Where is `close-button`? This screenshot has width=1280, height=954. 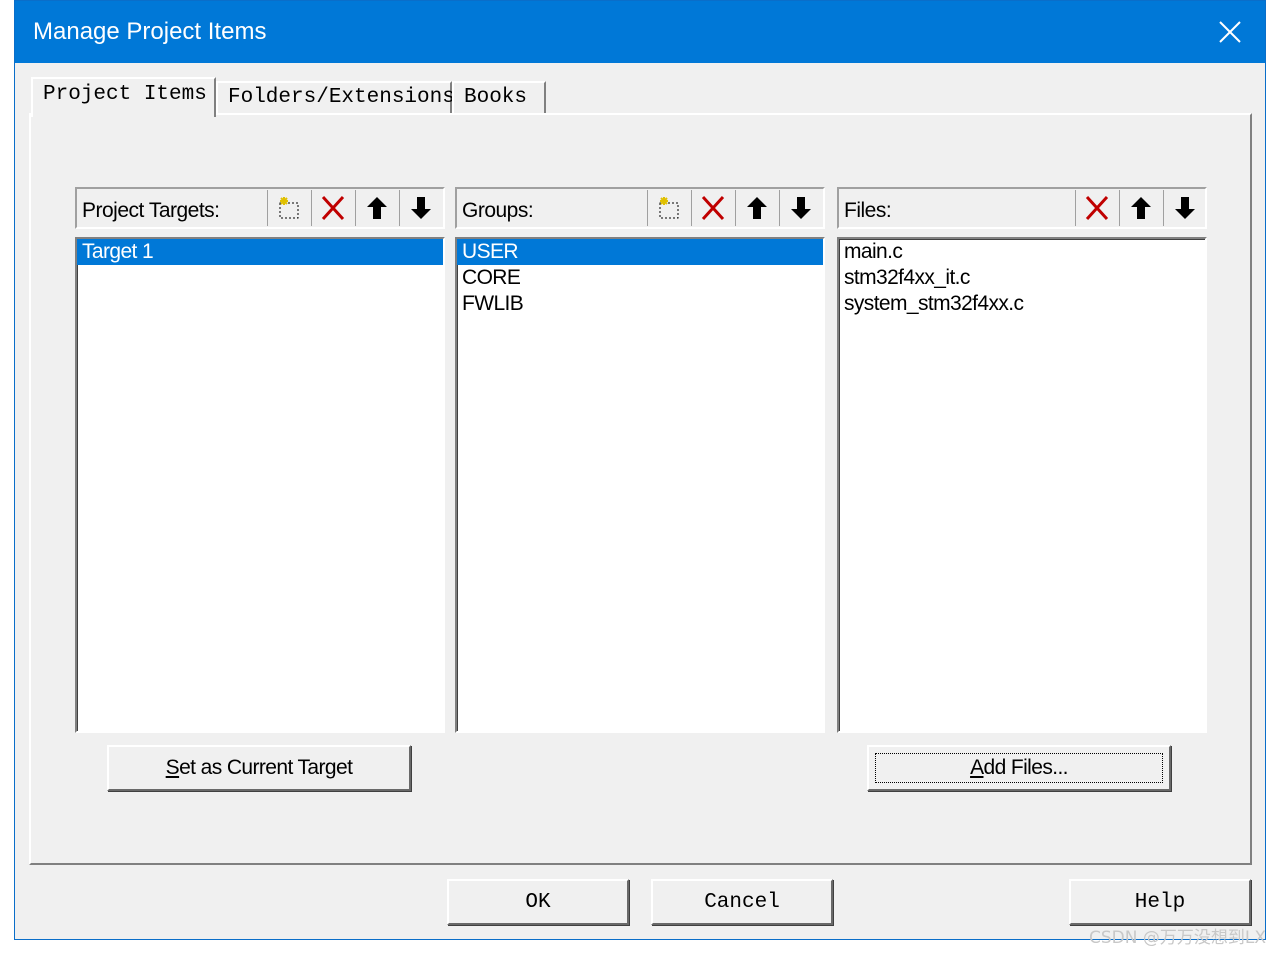 close-button is located at coordinates (1230, 32).